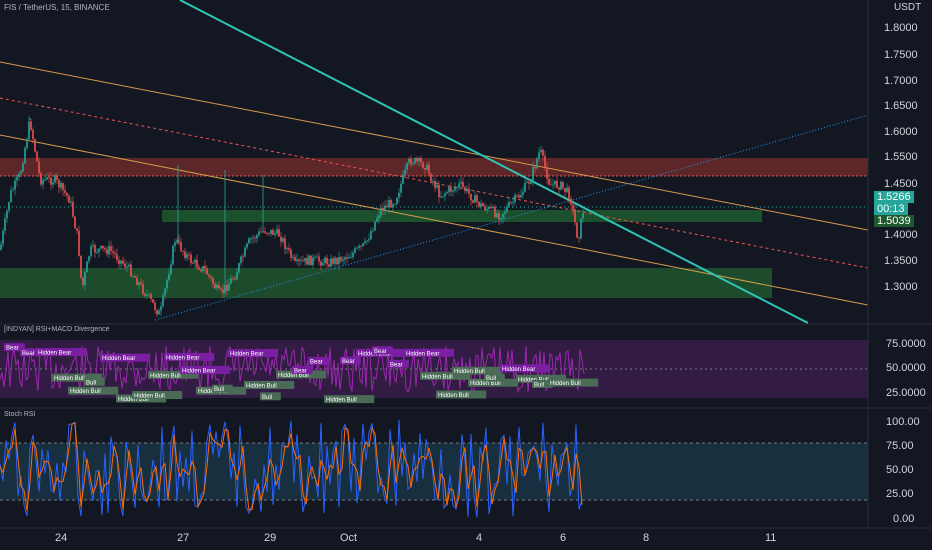 The image size is (932, 550). Describe the element at coordinates (894, 221) in the screenshot. I see `line-price-tag: 1.5039` at that location.